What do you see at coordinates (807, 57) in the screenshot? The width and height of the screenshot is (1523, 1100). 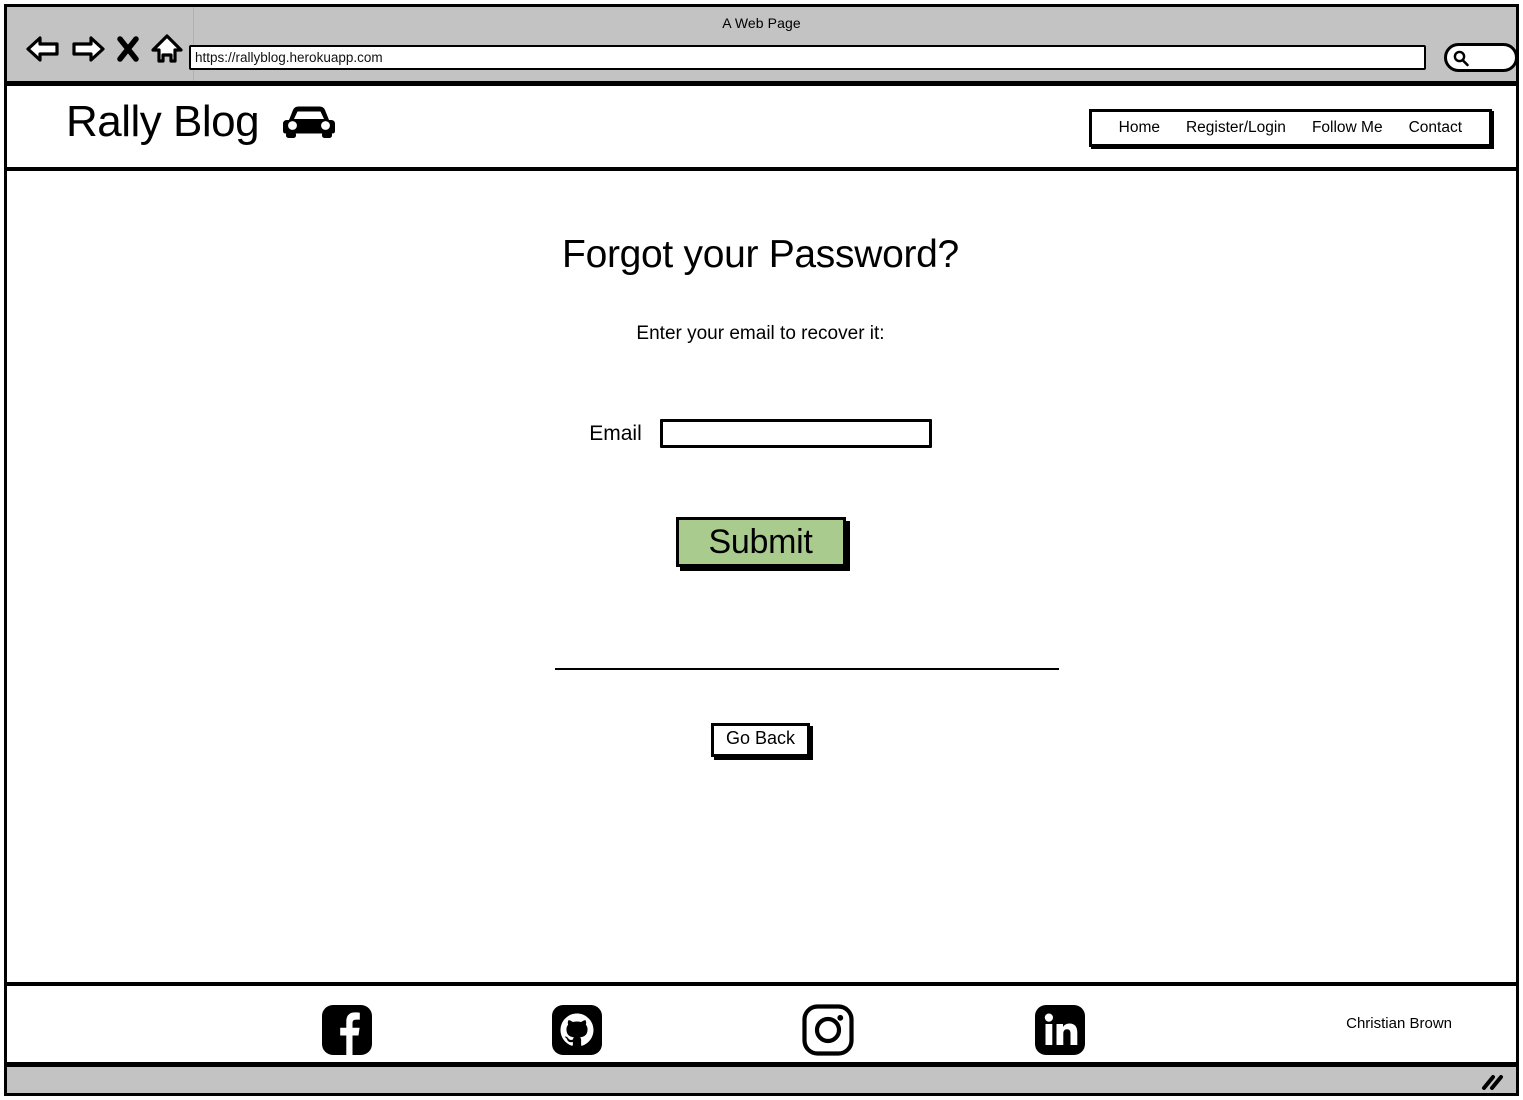 I see `url-bar: https://rallyblog.herokuapp.com` at bounding box center [807, 57].